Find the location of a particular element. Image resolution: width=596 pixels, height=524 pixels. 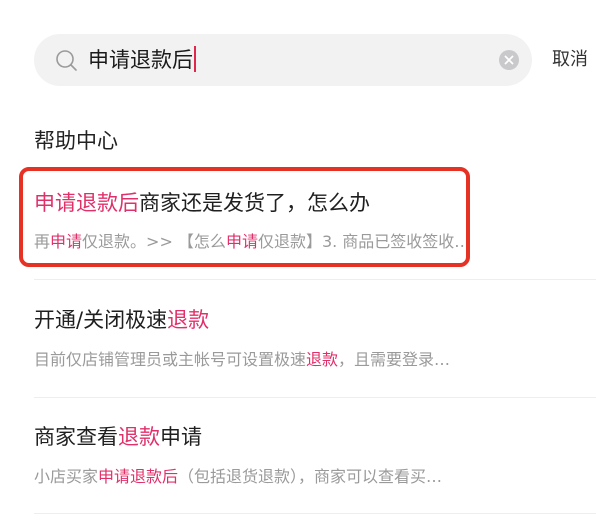

snippet-text: 目前仅店铺管理员或主帐号可设置极速 is located at coordinates (170, 359).